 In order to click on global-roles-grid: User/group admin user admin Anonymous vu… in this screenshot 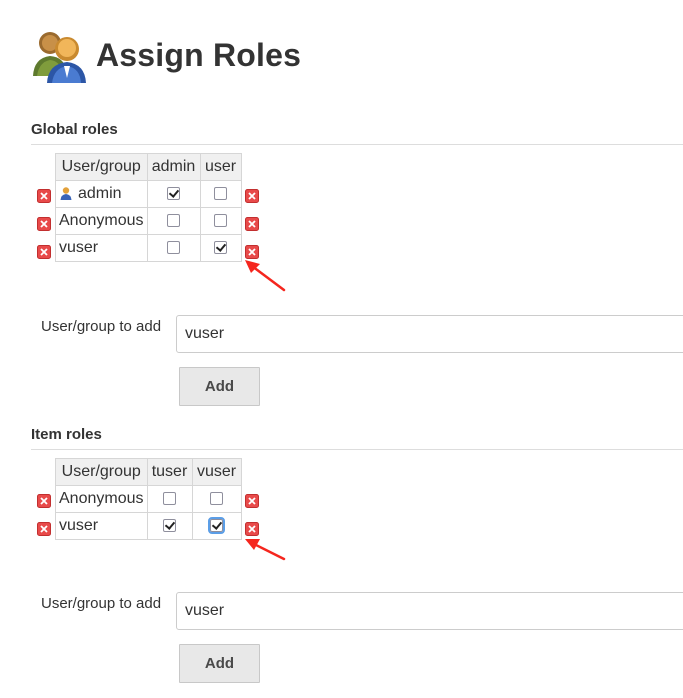, I will do `click(138, 207)`.